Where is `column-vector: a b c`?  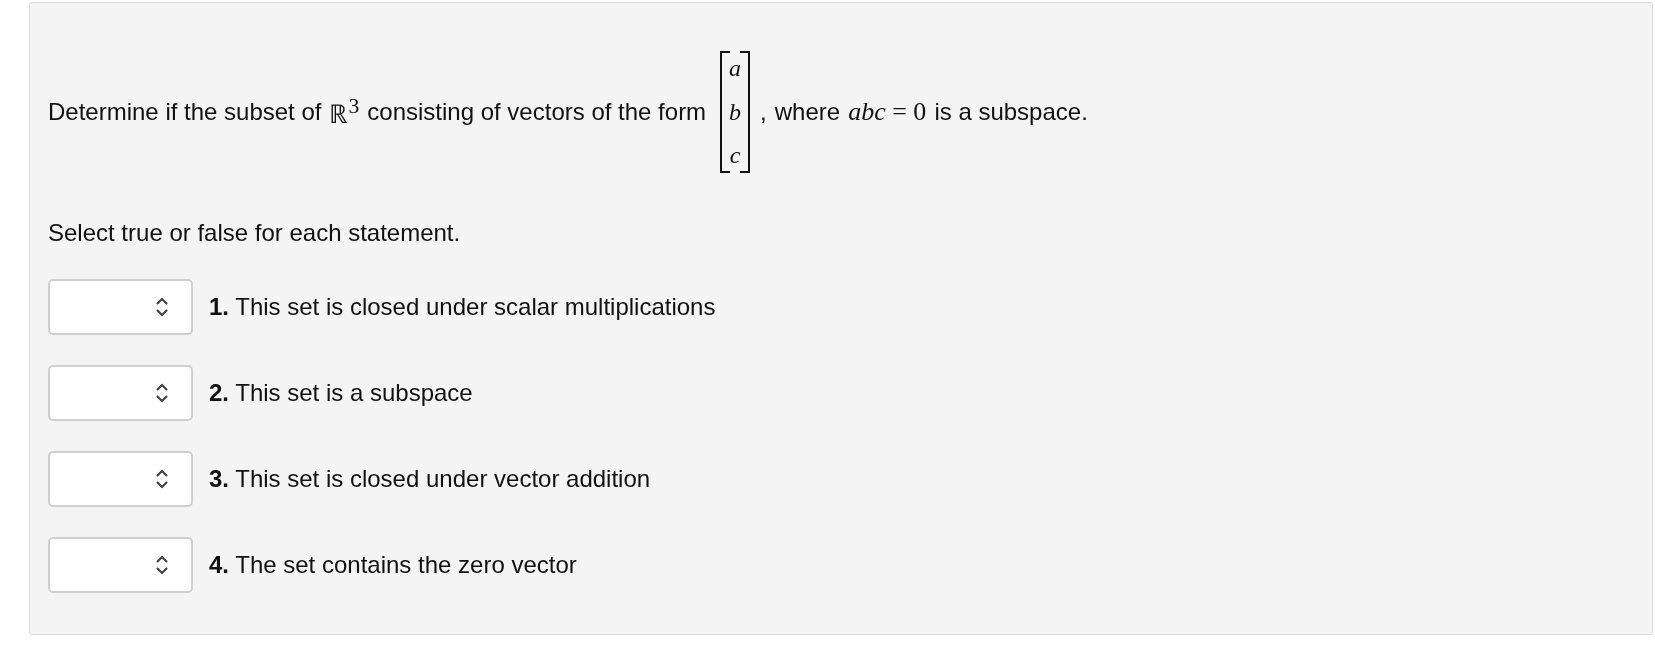
column-vector: a b c is located at coordinates (735, 112).